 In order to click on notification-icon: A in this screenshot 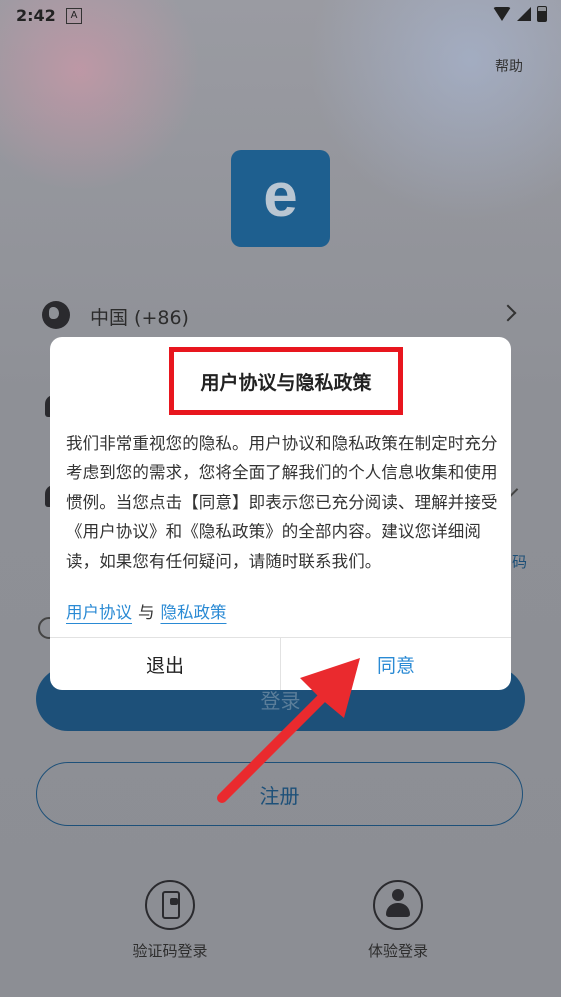, I will do `click(74, 16)`.